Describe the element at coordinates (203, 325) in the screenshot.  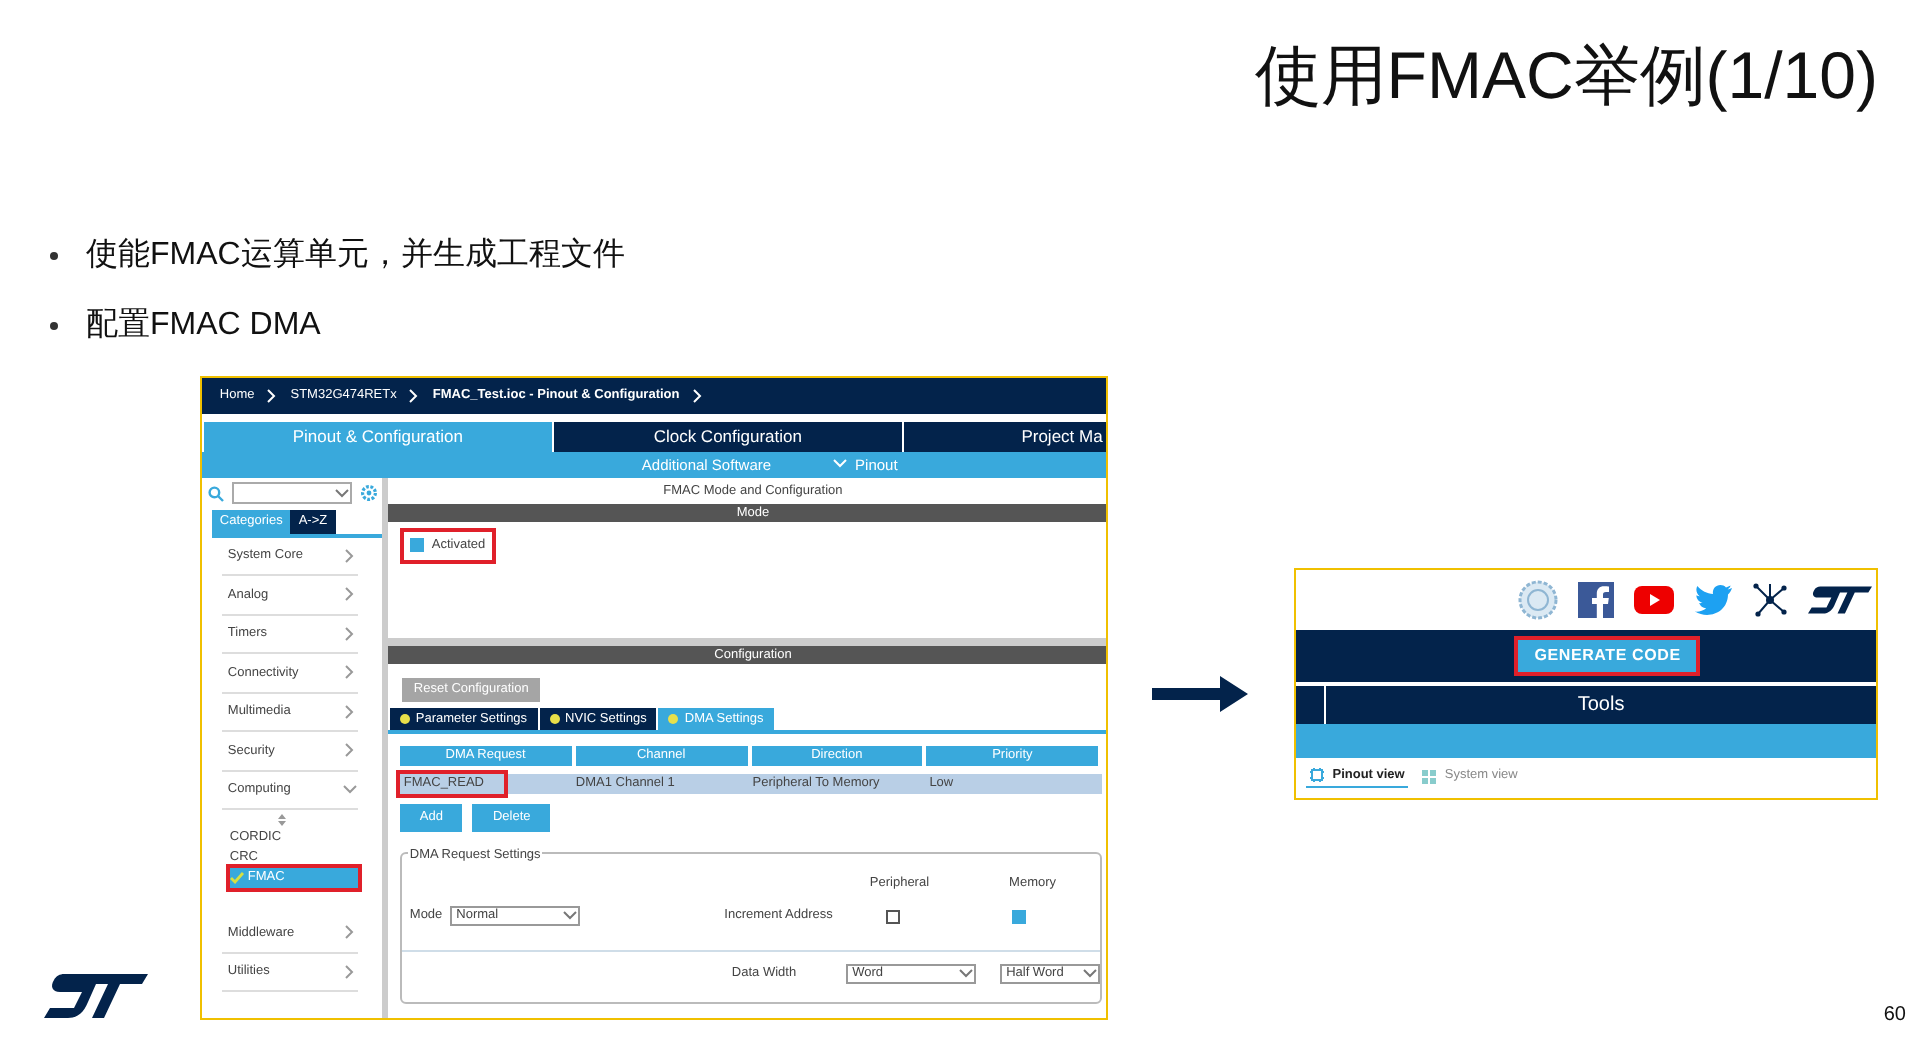
I see `bullet-text: 配置FMAC DMA` at that location.